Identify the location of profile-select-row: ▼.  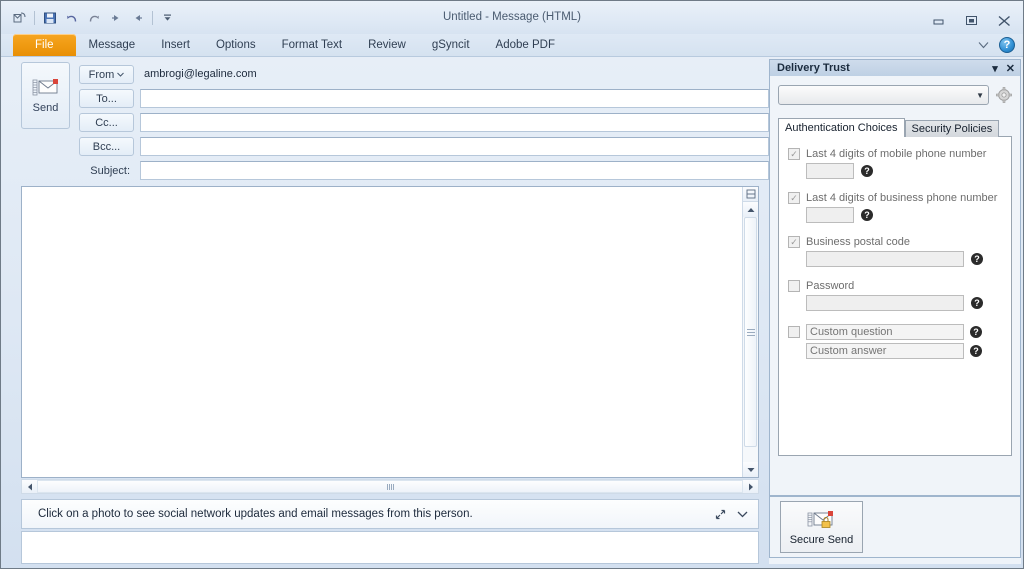
(895, 90).